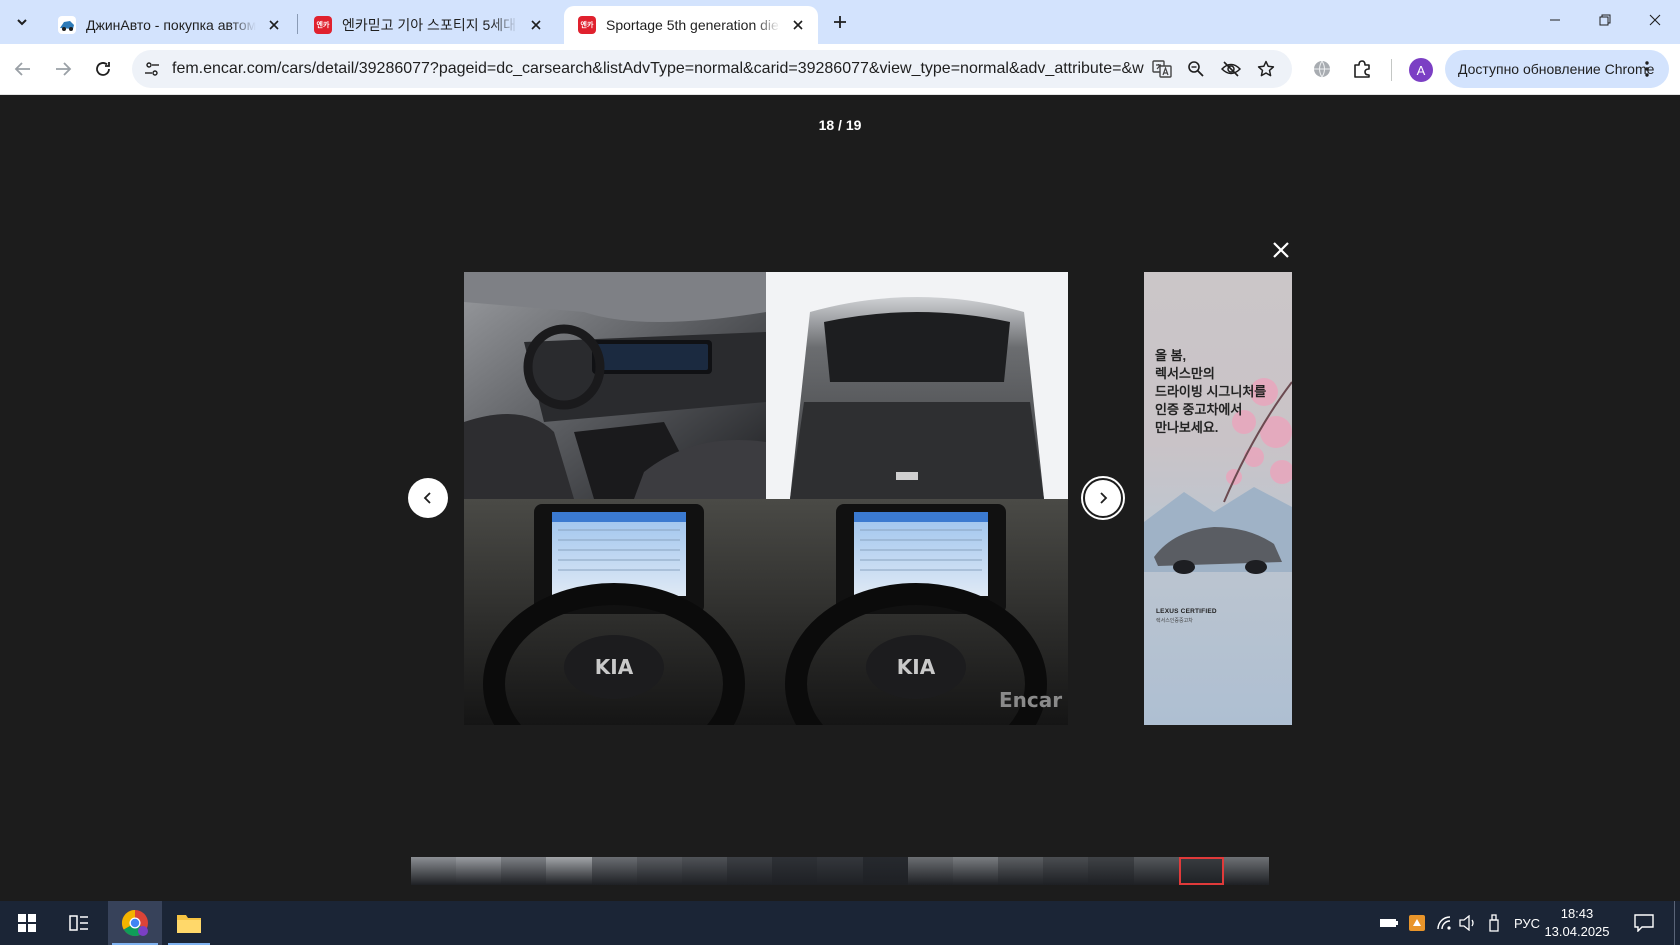 This screenshot has width=1680, height=945. I want to click on tray-battery-icon, so click(1389, 923).